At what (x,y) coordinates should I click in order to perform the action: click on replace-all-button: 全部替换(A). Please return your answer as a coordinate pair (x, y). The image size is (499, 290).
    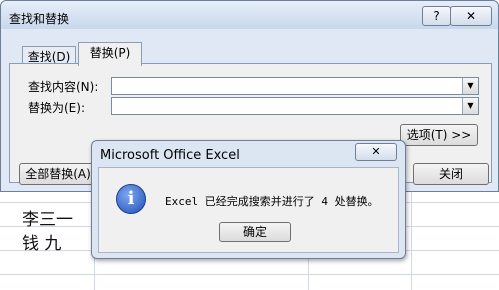
    Looking at the image, I should click on (58, 174).